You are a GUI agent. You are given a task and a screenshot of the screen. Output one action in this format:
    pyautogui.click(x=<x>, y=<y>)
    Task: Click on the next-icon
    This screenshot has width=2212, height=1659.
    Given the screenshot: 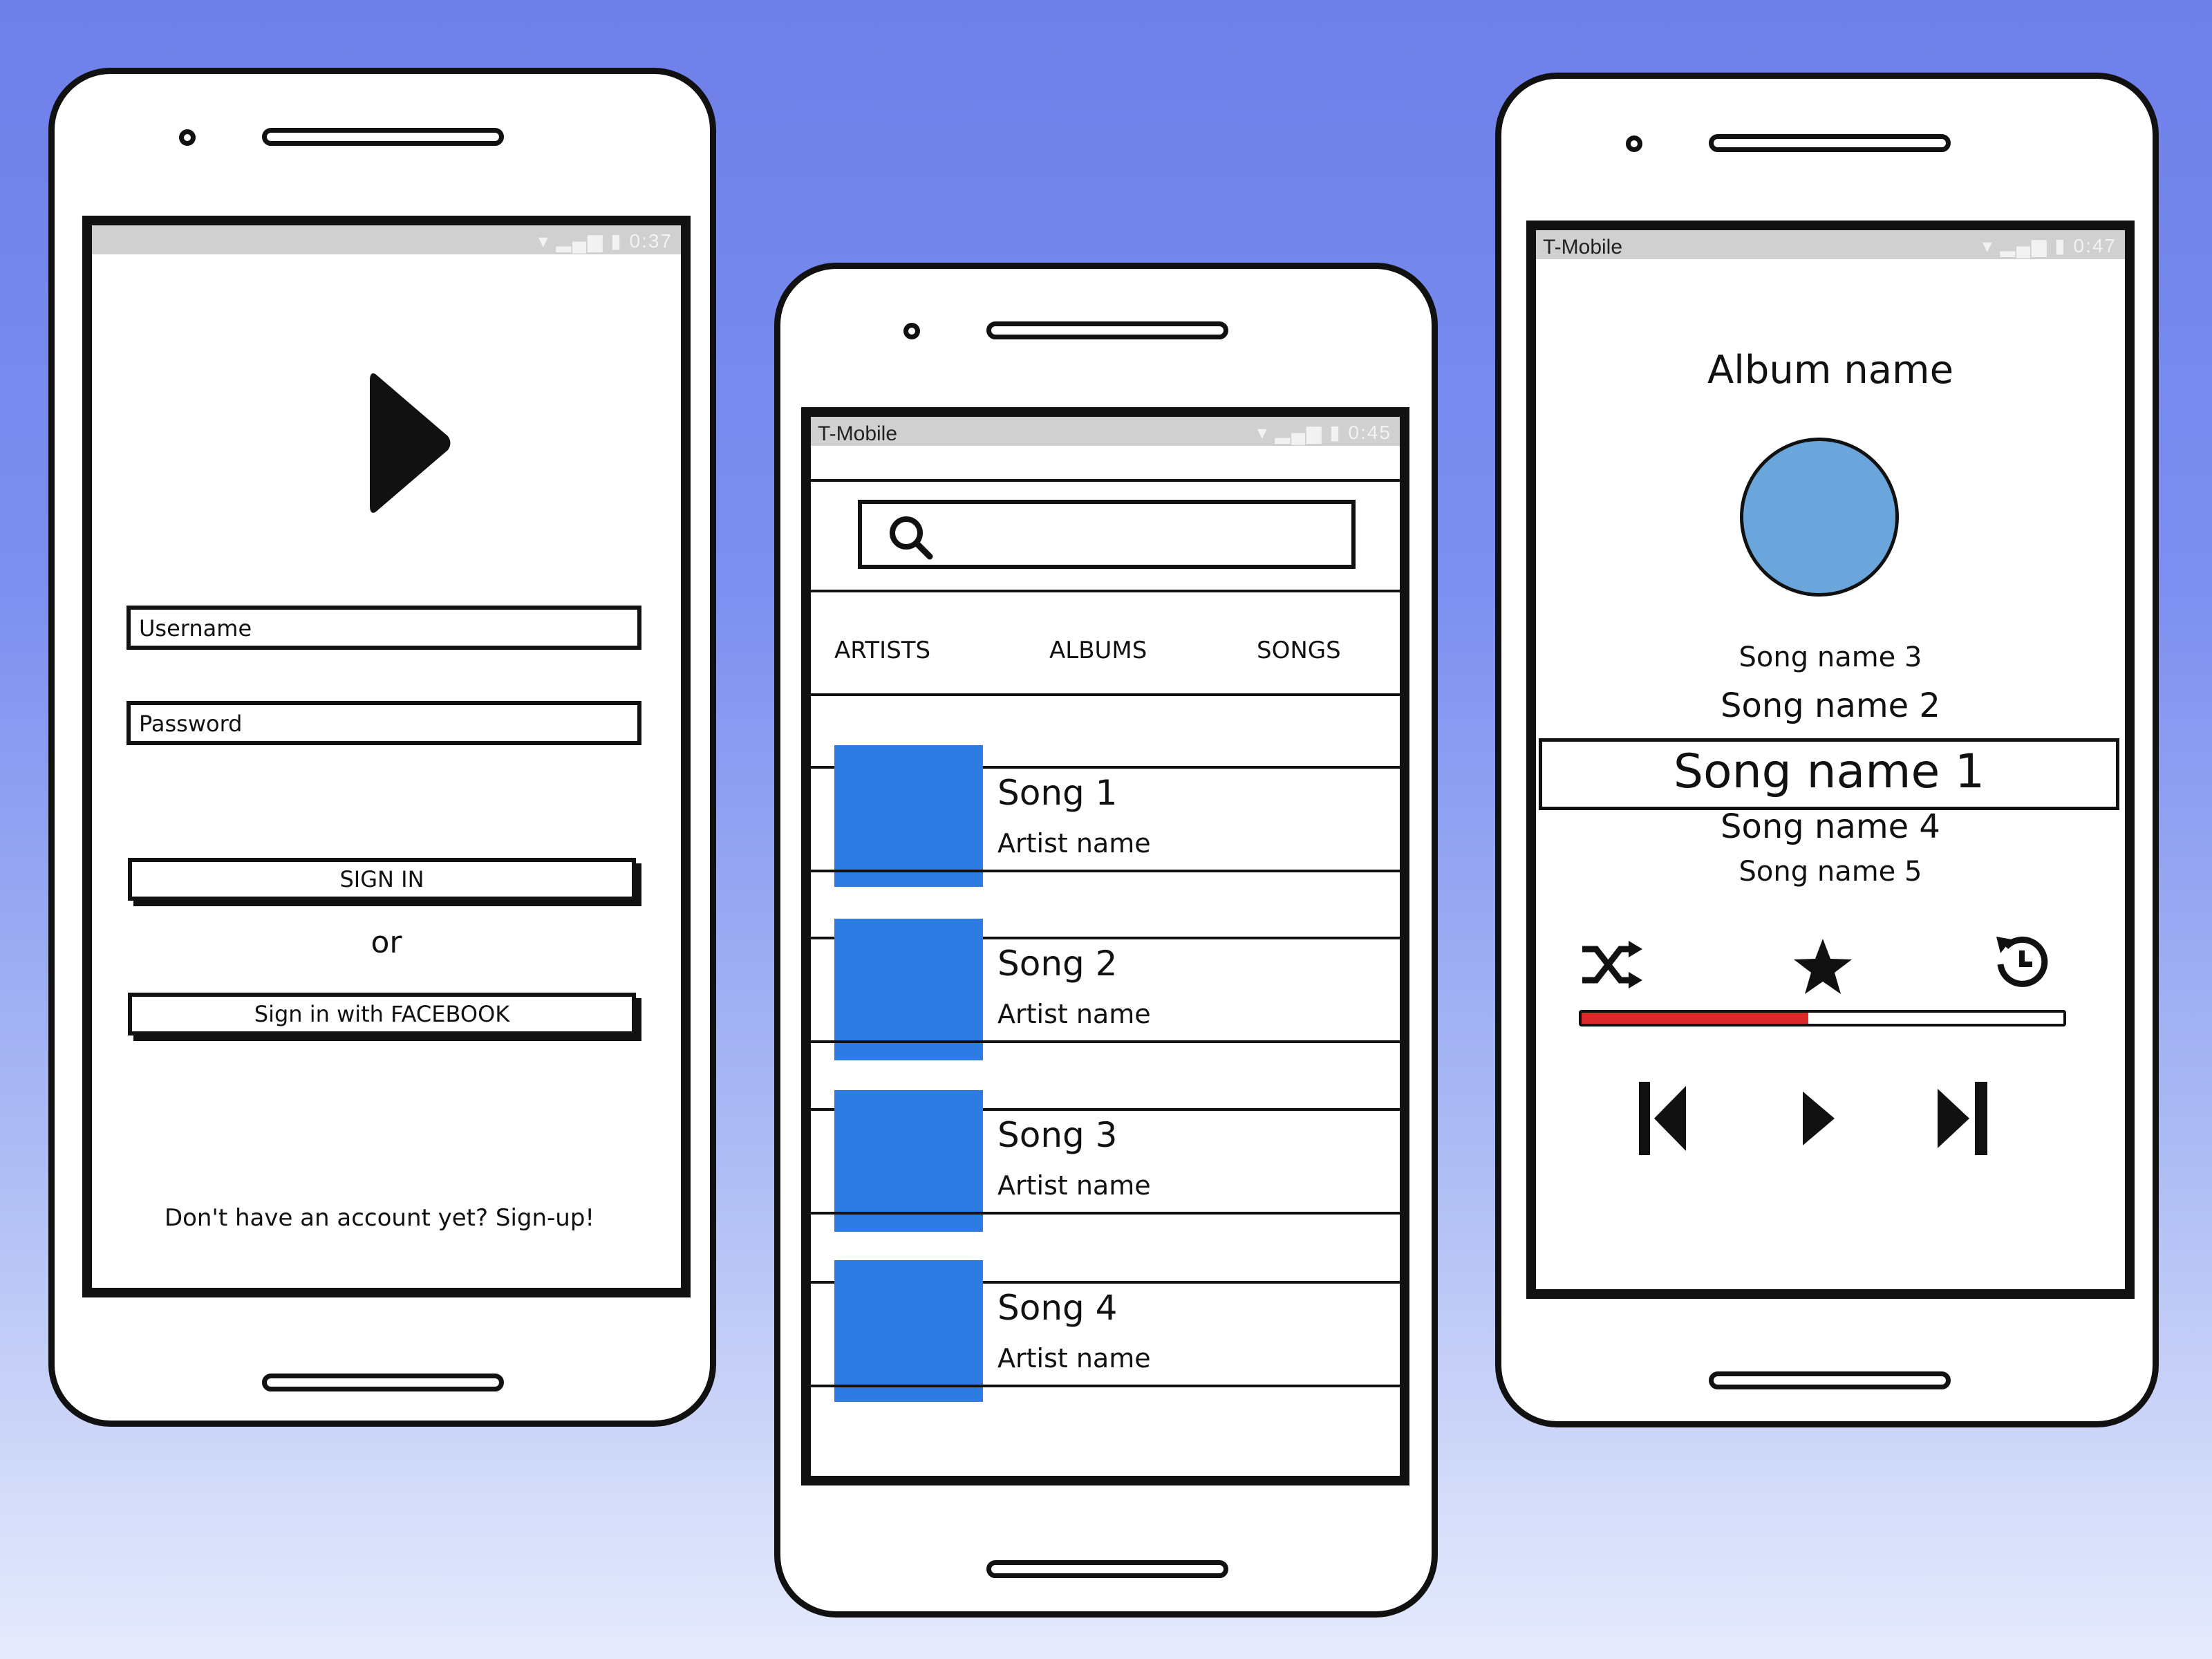 What is the action you would take?
    pyautogui.click(x=1965, y=1118)
    